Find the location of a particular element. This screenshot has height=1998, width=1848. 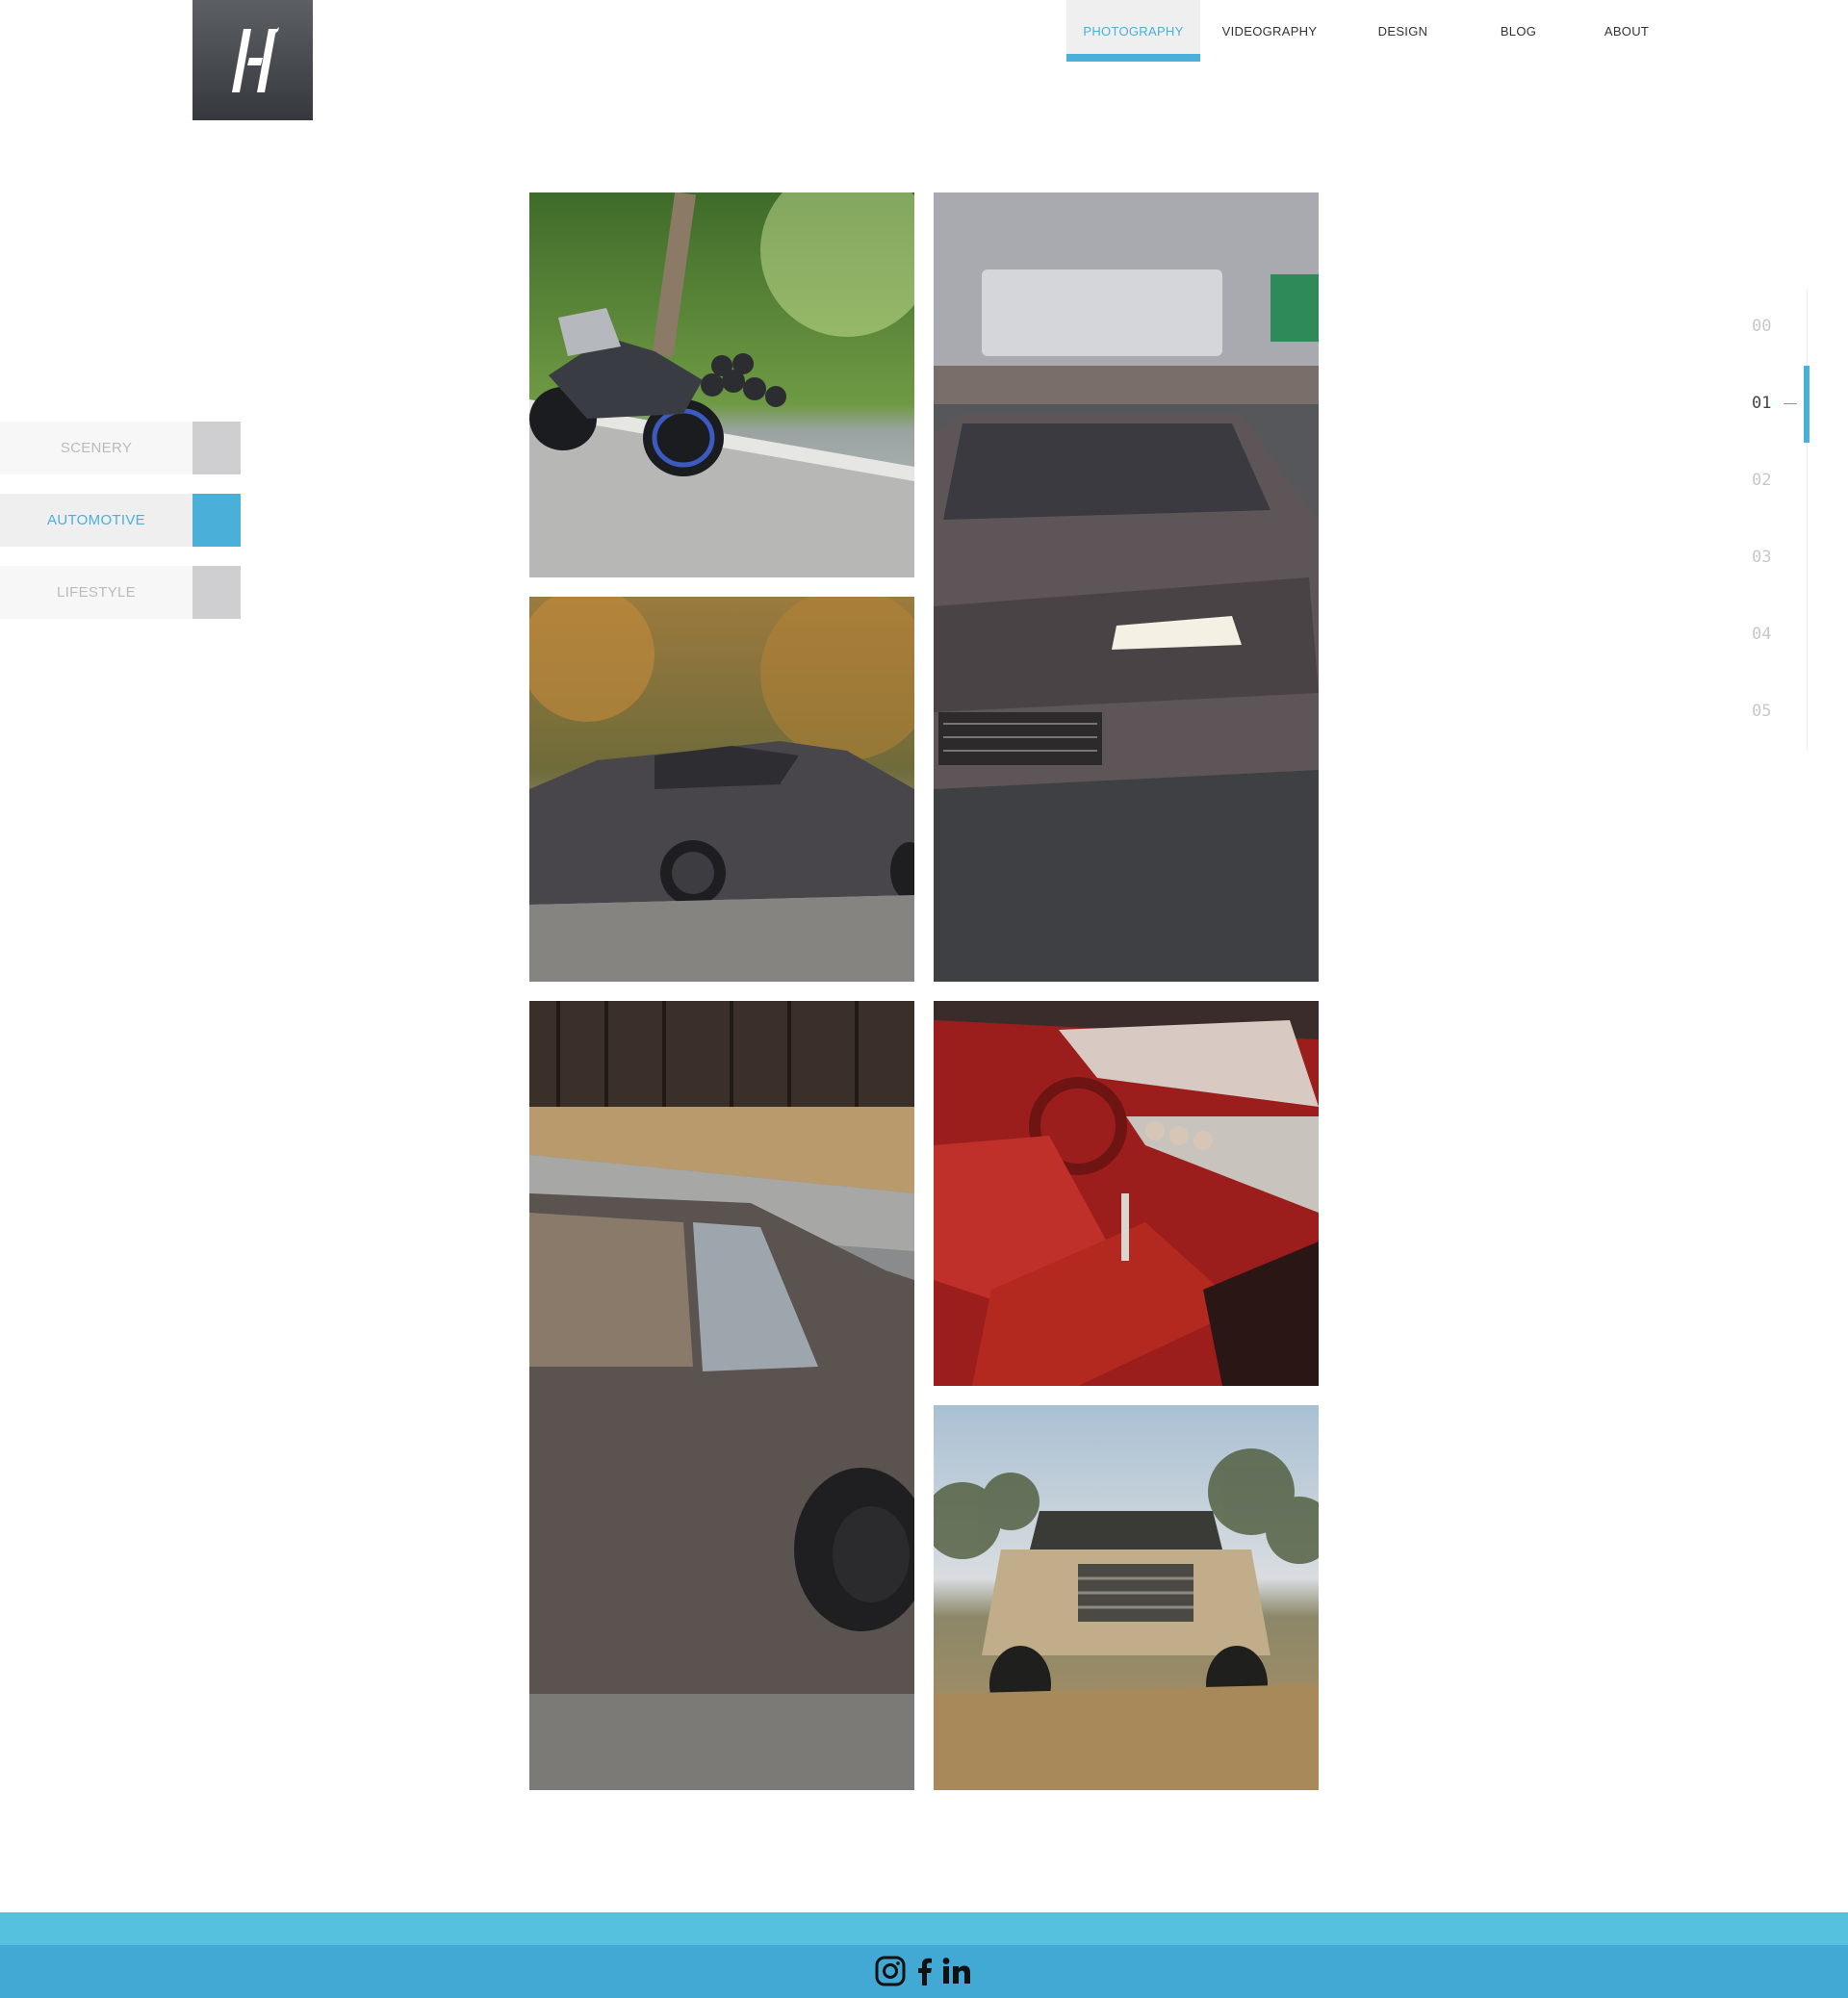

gallery-photo-grey-coupe is located at coordinates (721, 789).